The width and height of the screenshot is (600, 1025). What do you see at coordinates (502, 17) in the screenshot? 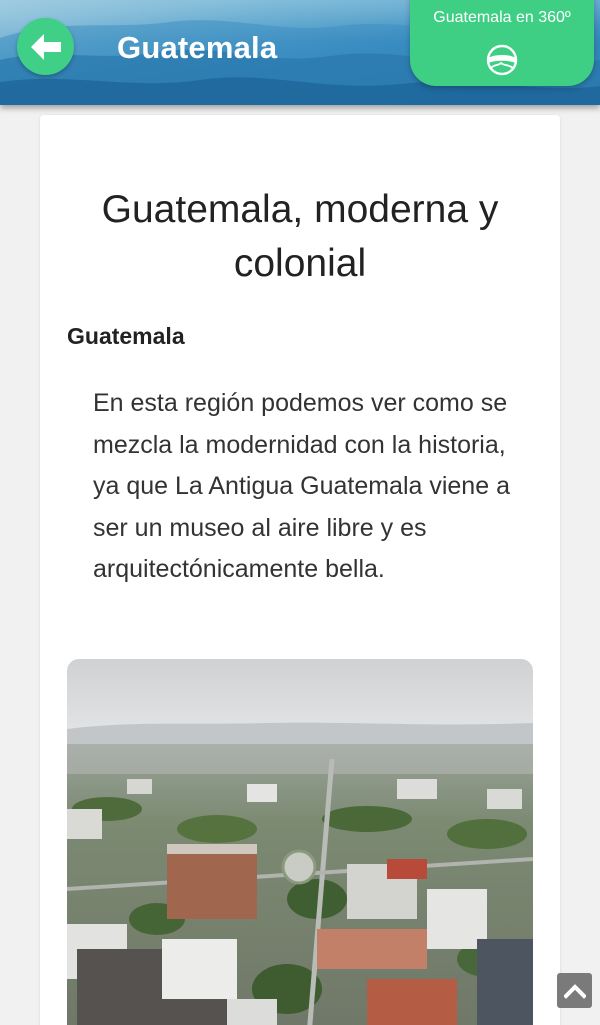
I see `panorama-360-label: Guatemala en 360º` at bounding box center [502, 17].